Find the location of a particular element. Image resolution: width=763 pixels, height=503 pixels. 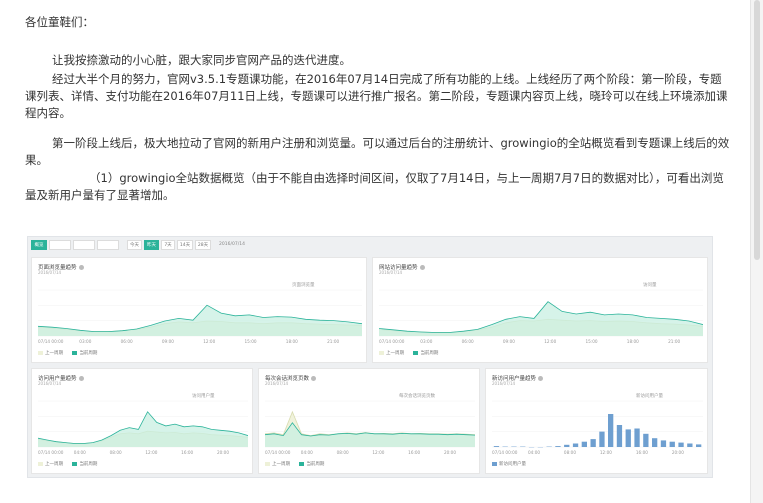

new-visitors-chart: 07/14 00:00 04:00 08:00 12:00 16:00 20:00 is located at coordinates (597, 427).